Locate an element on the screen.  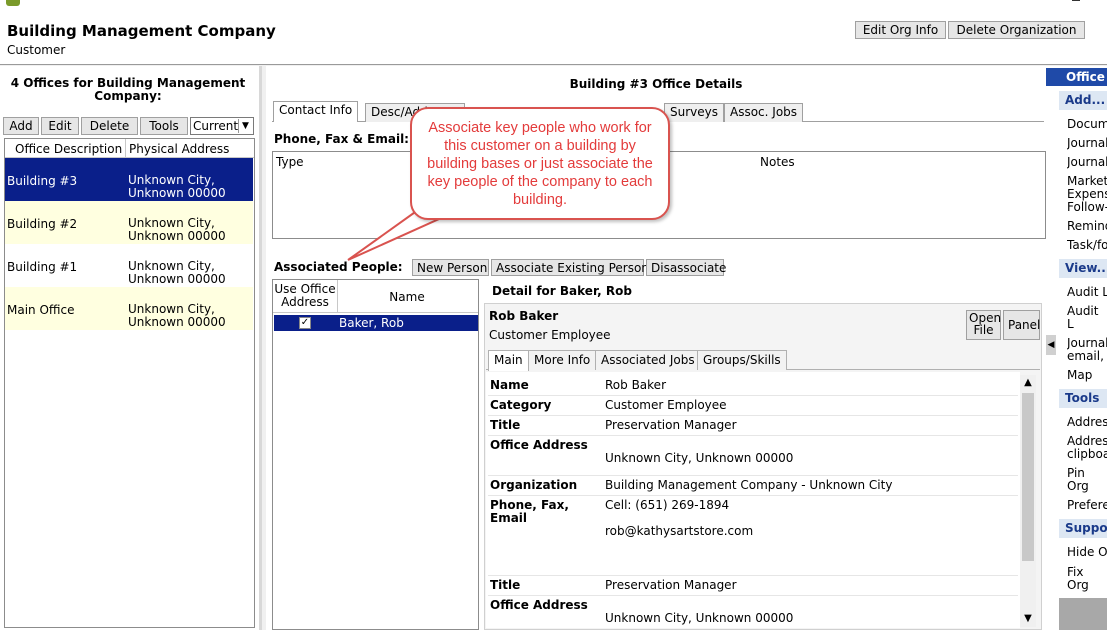
sidebar-item-address-clipboard: Addres clipboa is located at coordinates (1087, 448).